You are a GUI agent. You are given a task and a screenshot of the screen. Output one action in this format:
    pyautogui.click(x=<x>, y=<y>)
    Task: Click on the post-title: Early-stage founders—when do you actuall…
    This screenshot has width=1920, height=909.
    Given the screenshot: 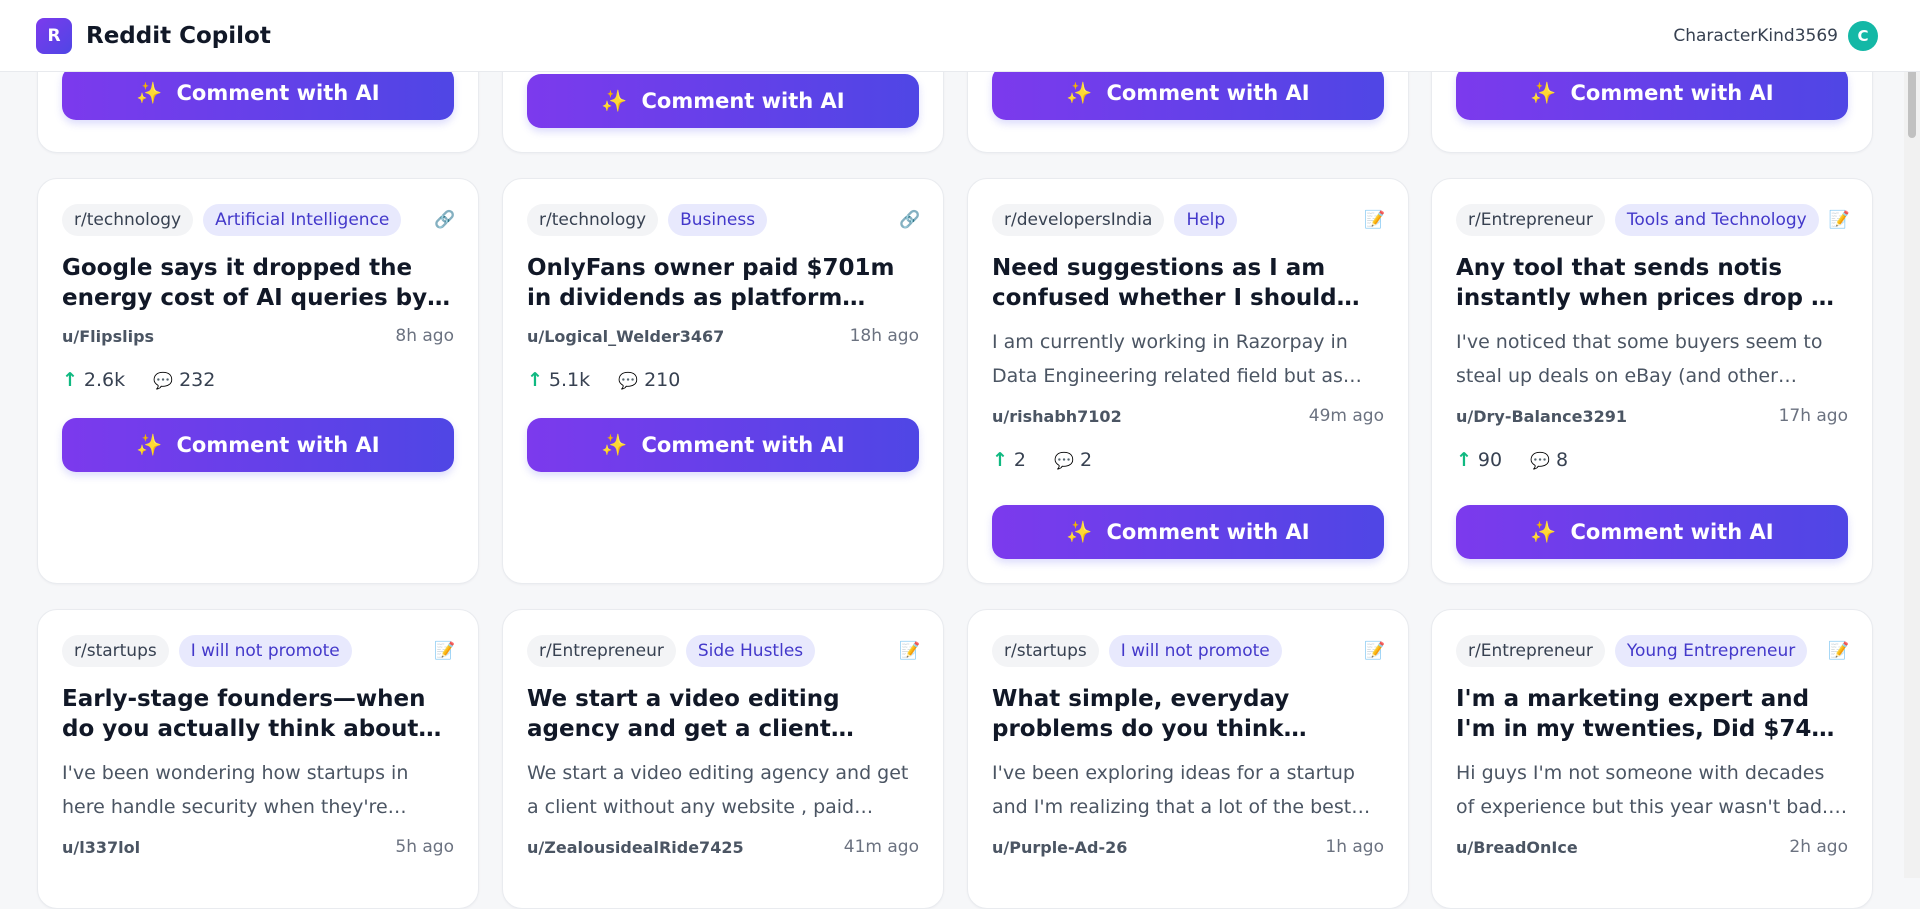 What is the action you would take?
    pyautogui.click(x=258, y=714)
    